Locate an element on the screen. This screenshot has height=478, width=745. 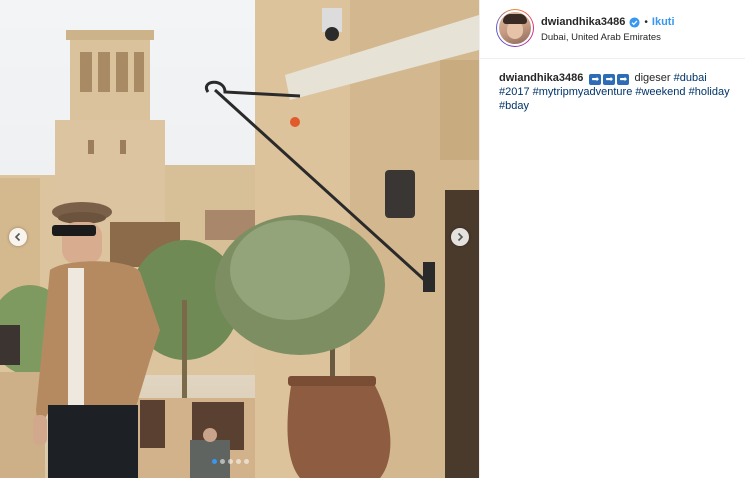
username-row: dwiandhika3486 • Ikuti is located at coordinates (608, 22).